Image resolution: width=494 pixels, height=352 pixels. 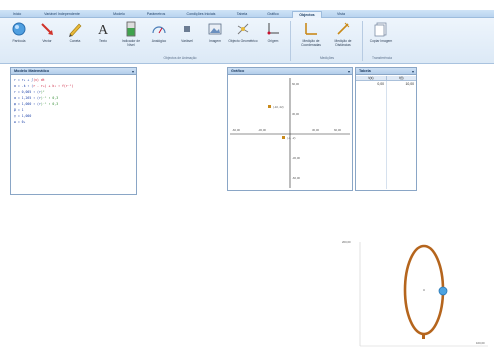 What do you see at coordinates (296, 158) in the screenshot?
I see `graph-y-tick: -30,00` at bounding box center [296, 158].